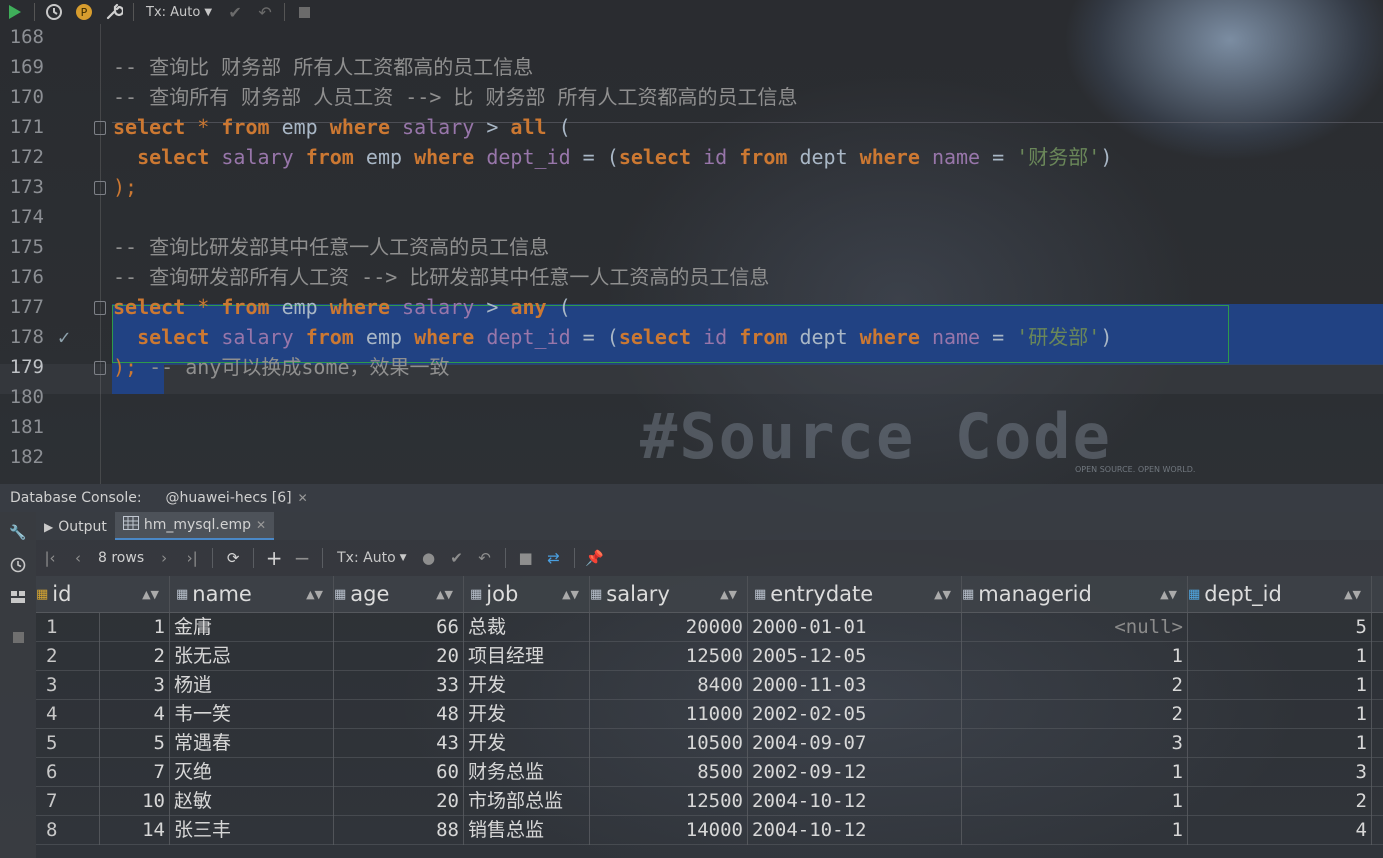 Image resolution: width=1383 pixels, height=858 pixels. What do you see at coordinates (252, 714) in the screenshot?
I see `cell-name: 韦一笑` at bounding box center [252, 714].